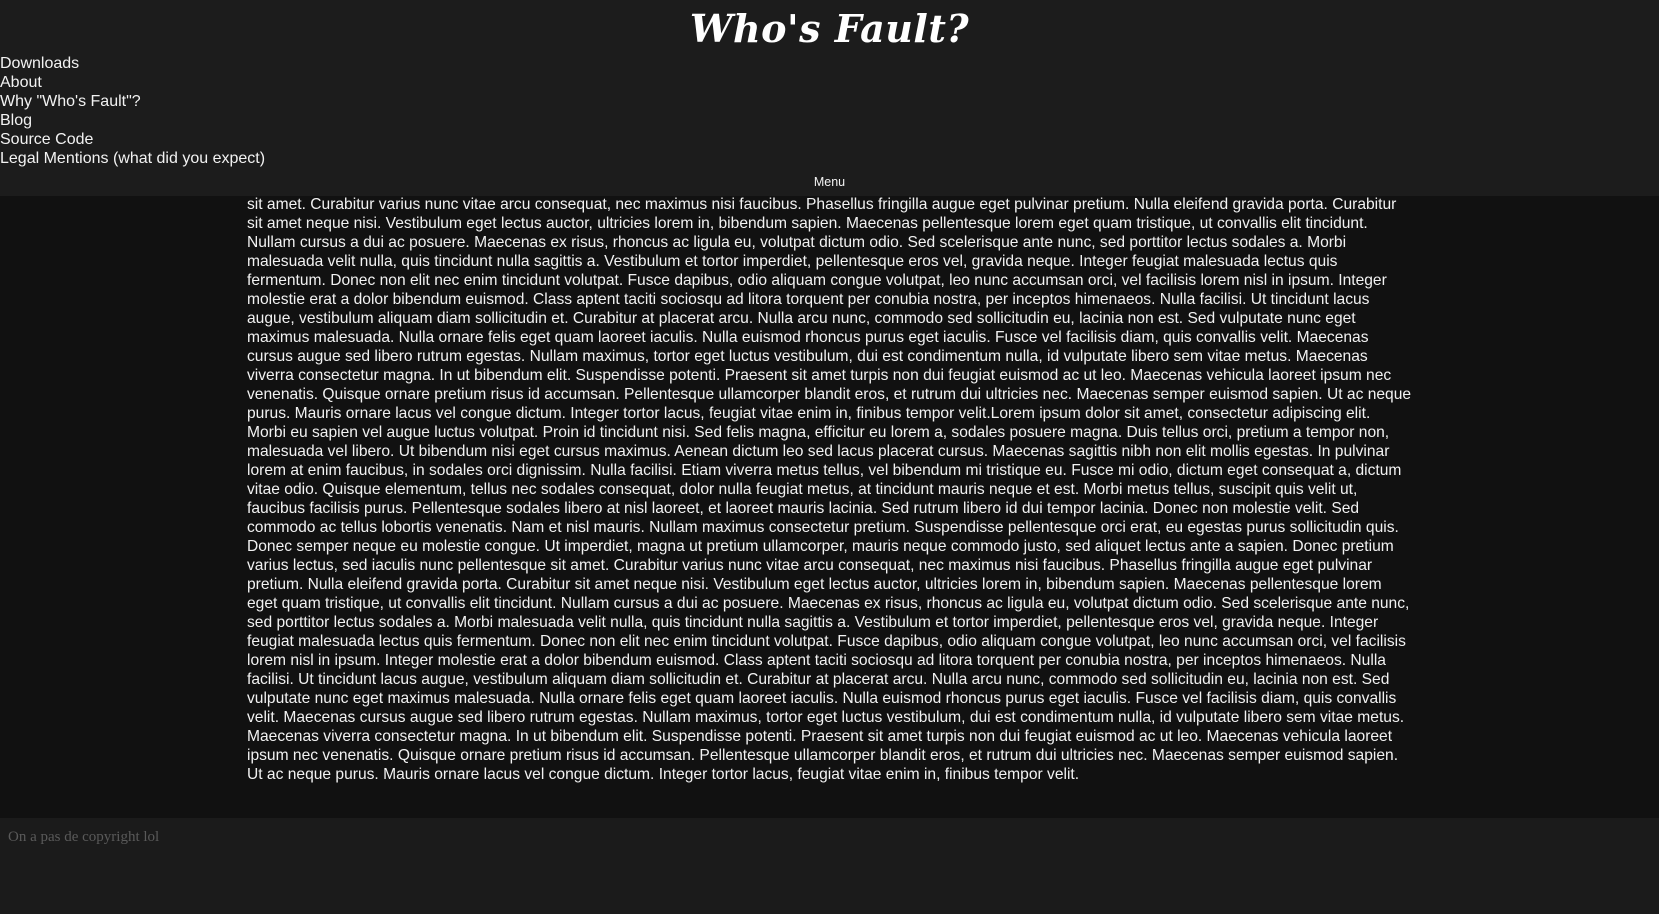 This screenshot has height=914, width=1659. I want to click on nav-item-source-code: Source Code, so click(132, 139).